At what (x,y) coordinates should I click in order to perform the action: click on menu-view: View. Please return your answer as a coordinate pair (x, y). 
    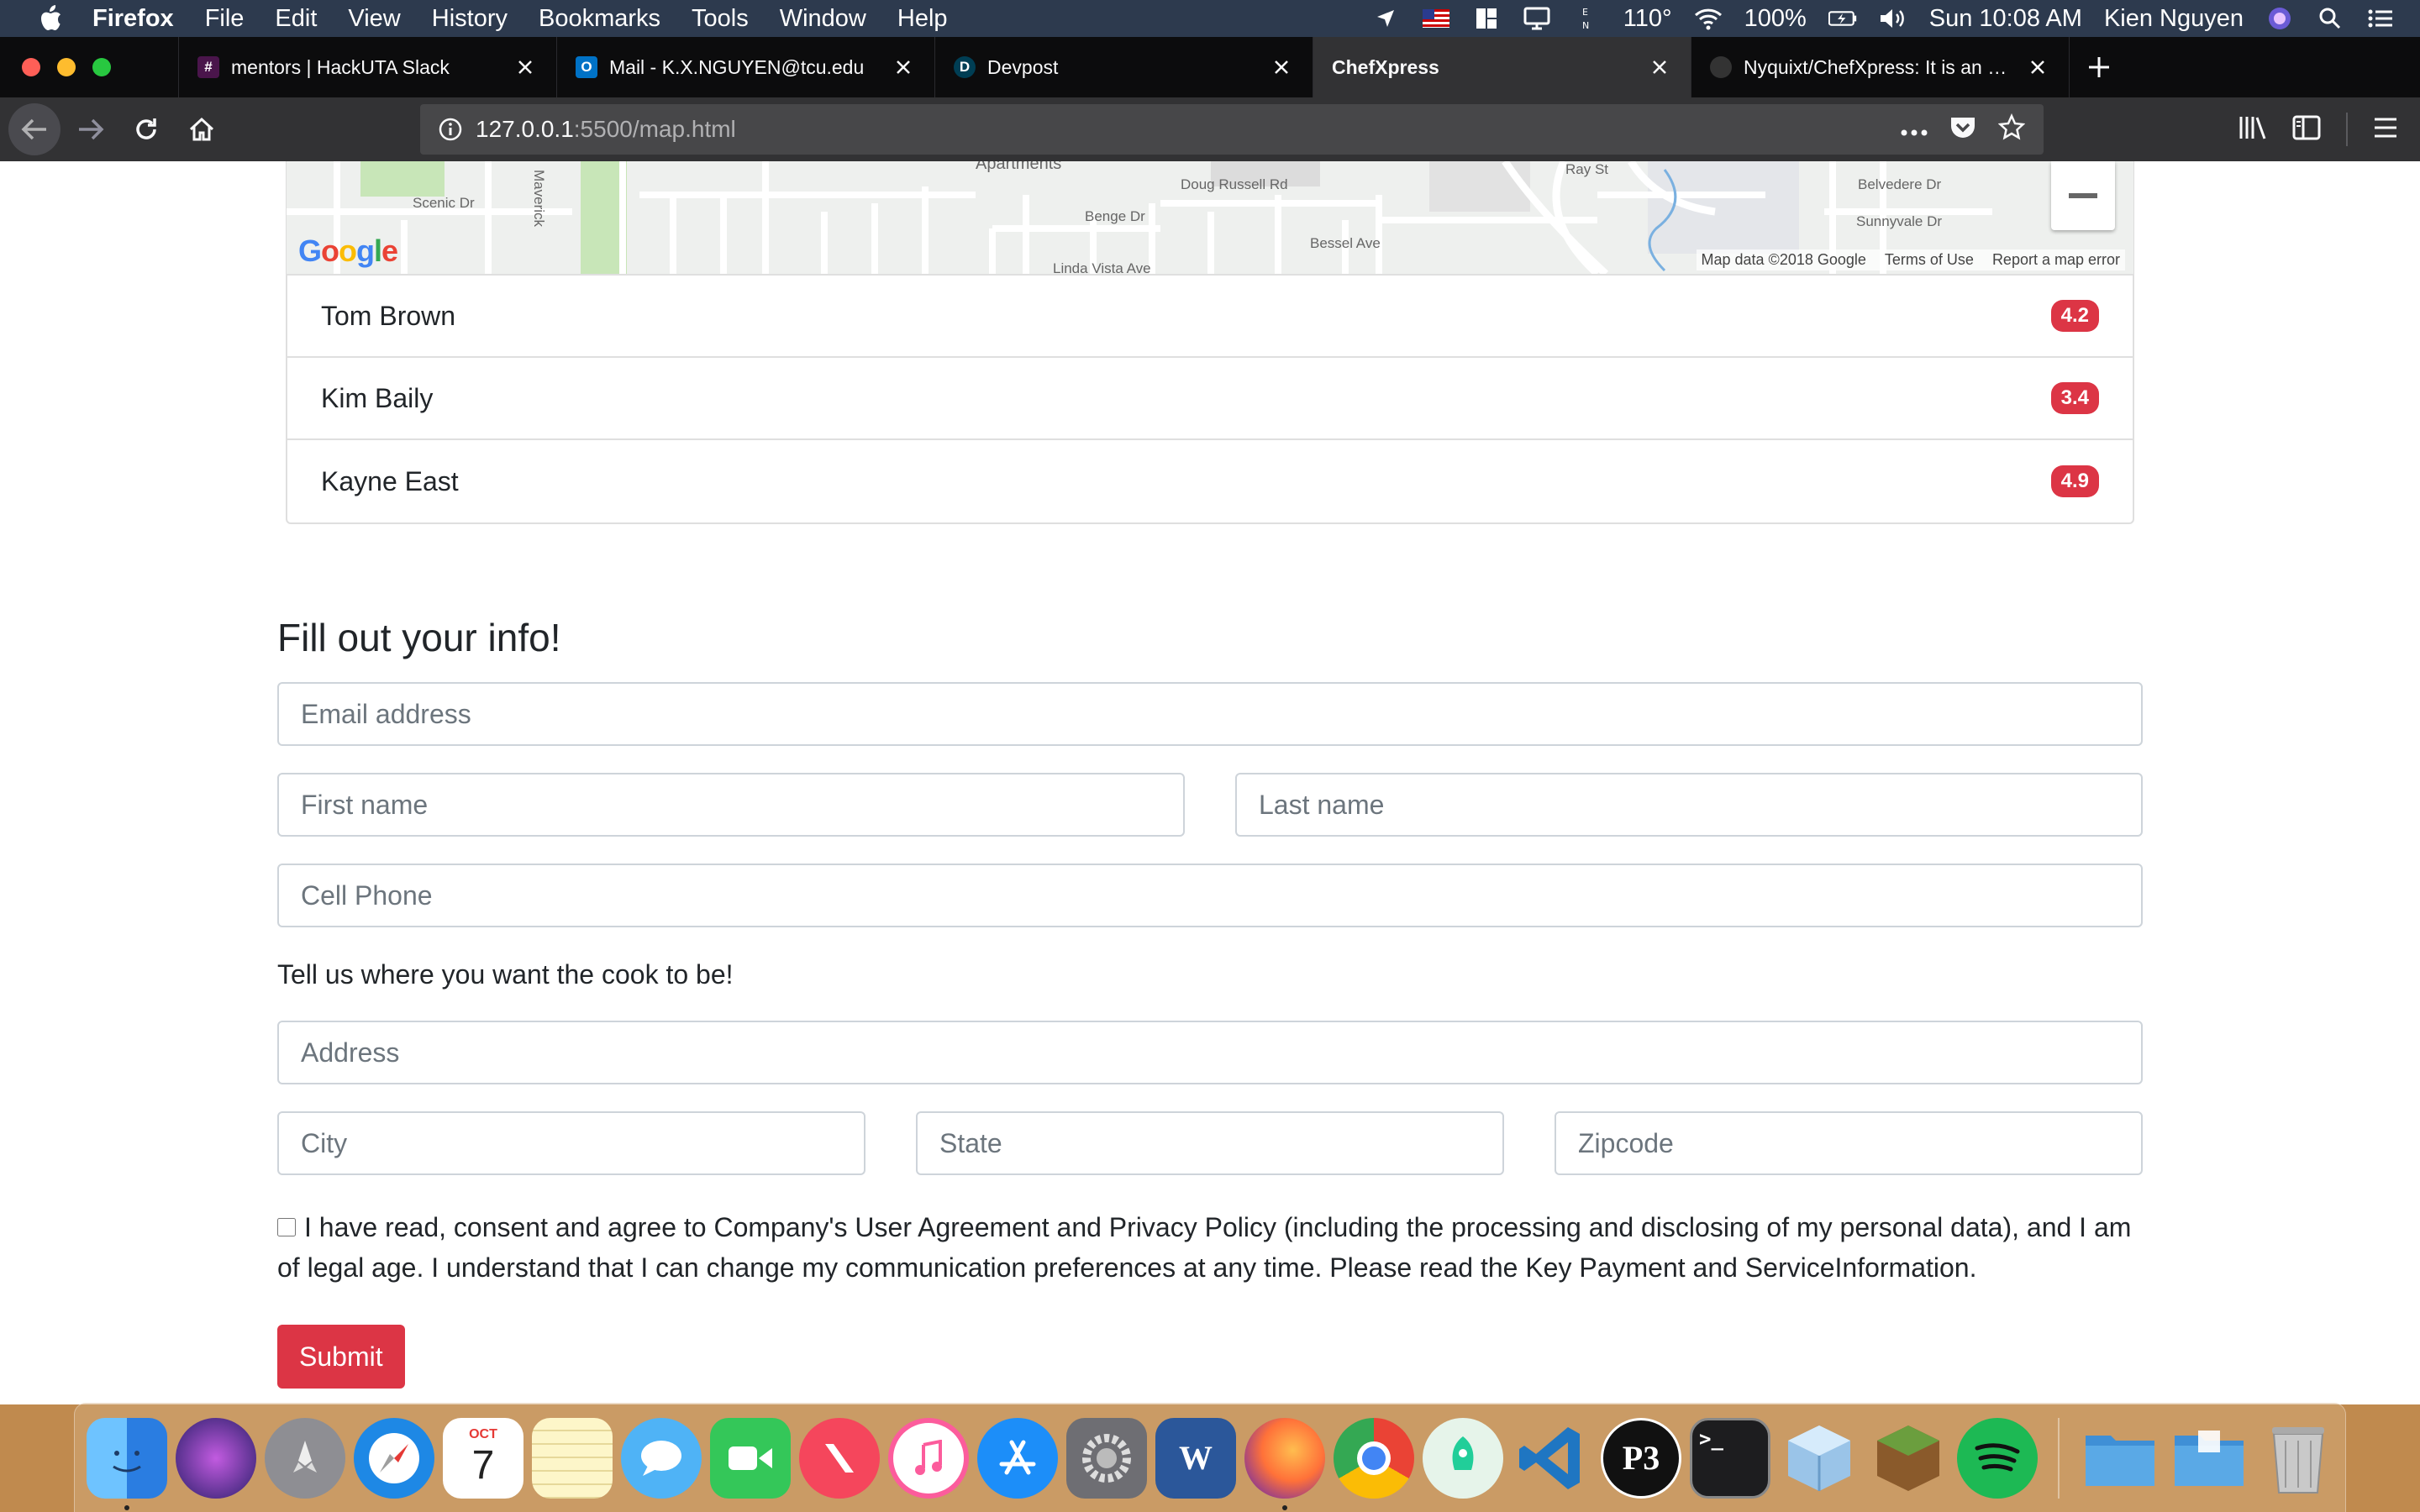
    Looking at the image, I should click on (374, 19).